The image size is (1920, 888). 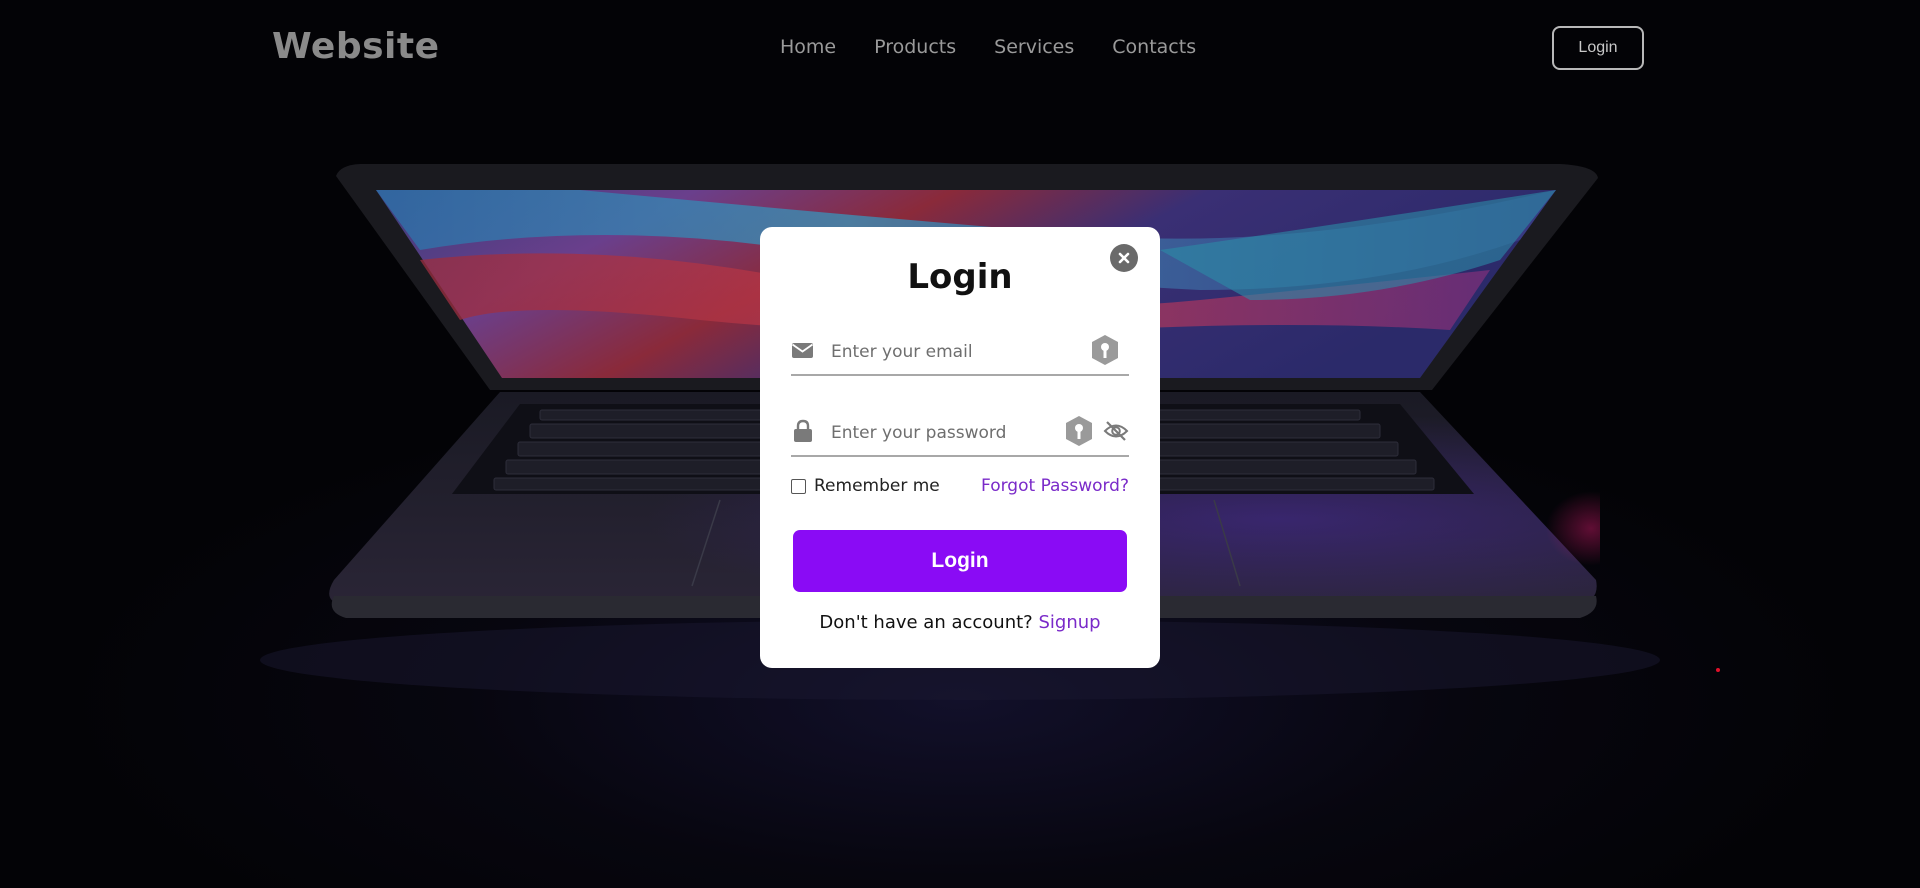 What do you see at coordinates (926, 622) in the screenshot?
I see `signup-text: Don't have an account?` at bounding box center [926, 622].